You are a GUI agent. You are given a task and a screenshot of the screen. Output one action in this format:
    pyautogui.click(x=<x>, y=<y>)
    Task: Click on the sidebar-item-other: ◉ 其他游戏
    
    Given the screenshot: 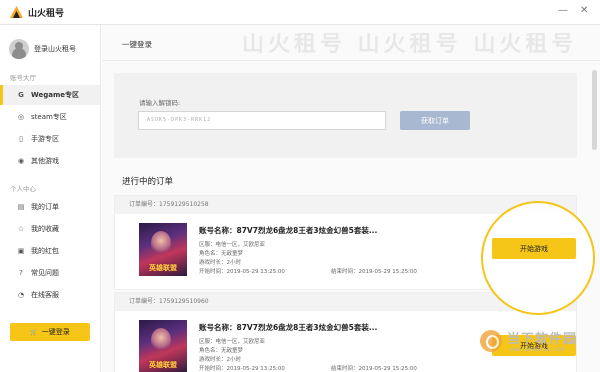 What is the action you would take?
    pyautogui.click(x=50, y=161)
    